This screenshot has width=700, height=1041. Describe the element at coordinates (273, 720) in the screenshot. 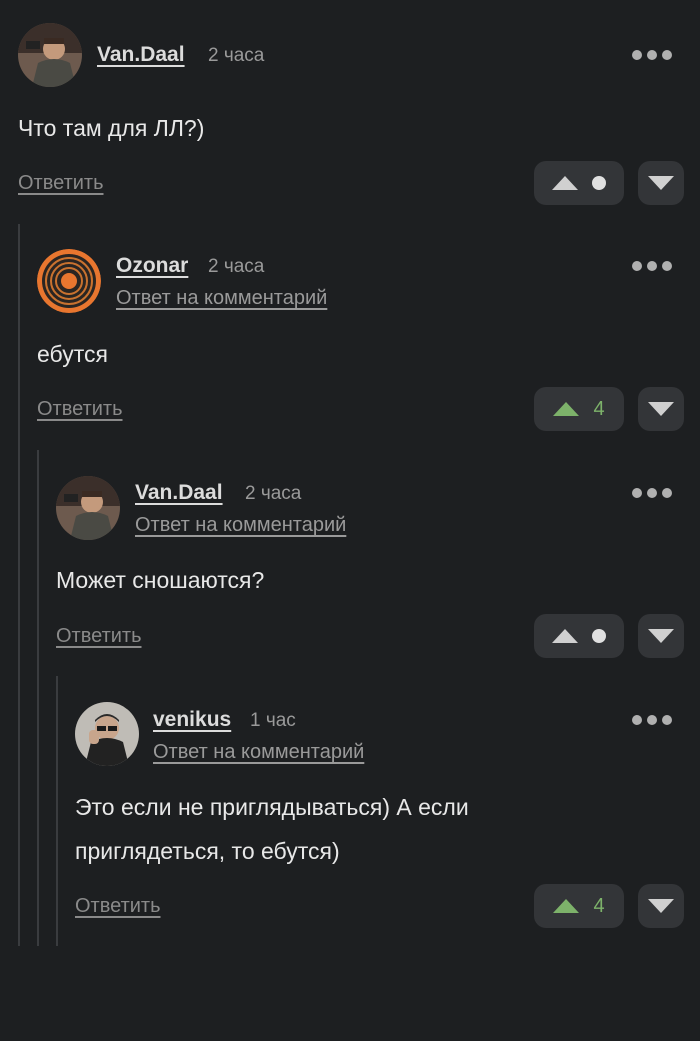

I see `comment-time: 1 час` at that location.